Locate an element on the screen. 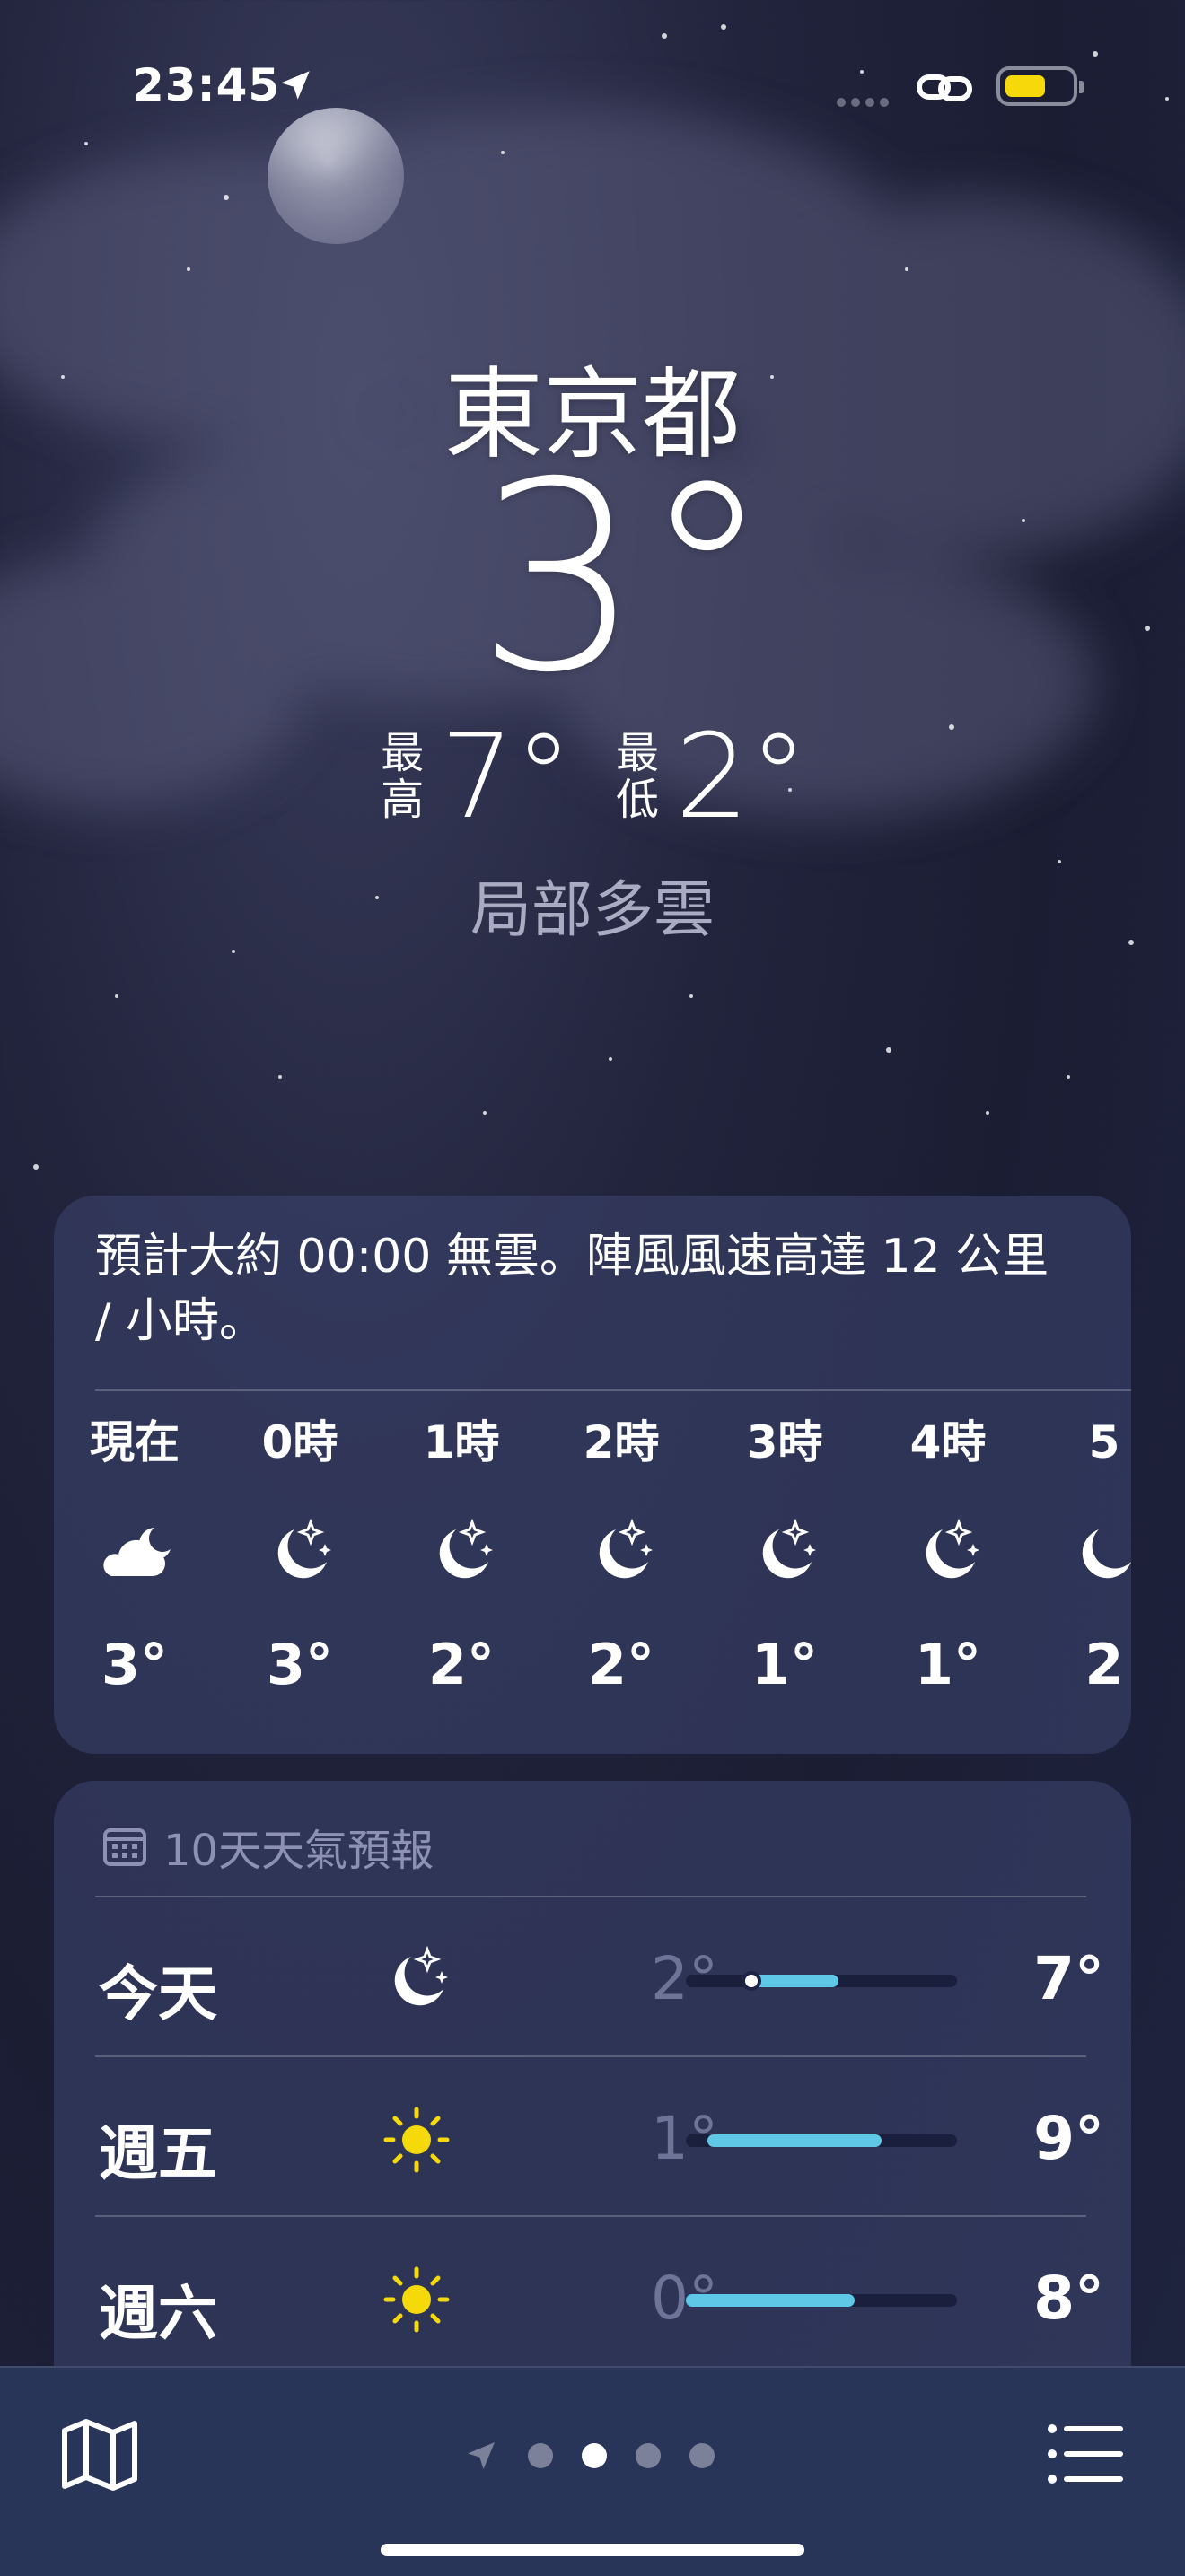  hour-label: 1時 is located at coordinates (461, 1442).